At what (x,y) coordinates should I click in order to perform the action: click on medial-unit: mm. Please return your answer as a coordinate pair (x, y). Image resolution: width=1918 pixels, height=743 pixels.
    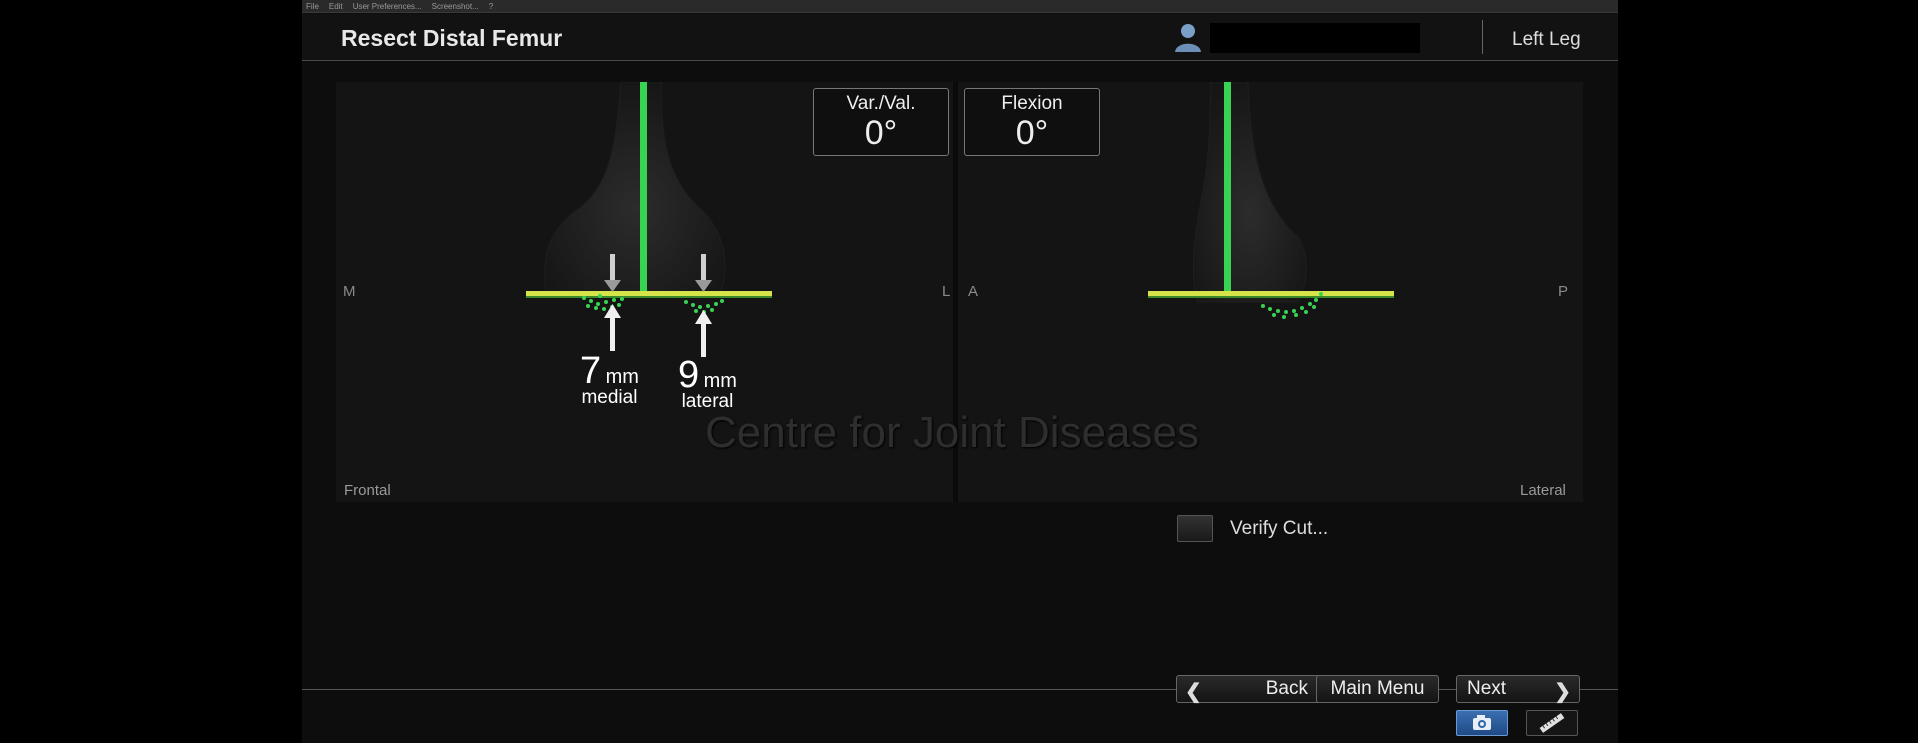
    Looking at the image, I should click on (622, 377).